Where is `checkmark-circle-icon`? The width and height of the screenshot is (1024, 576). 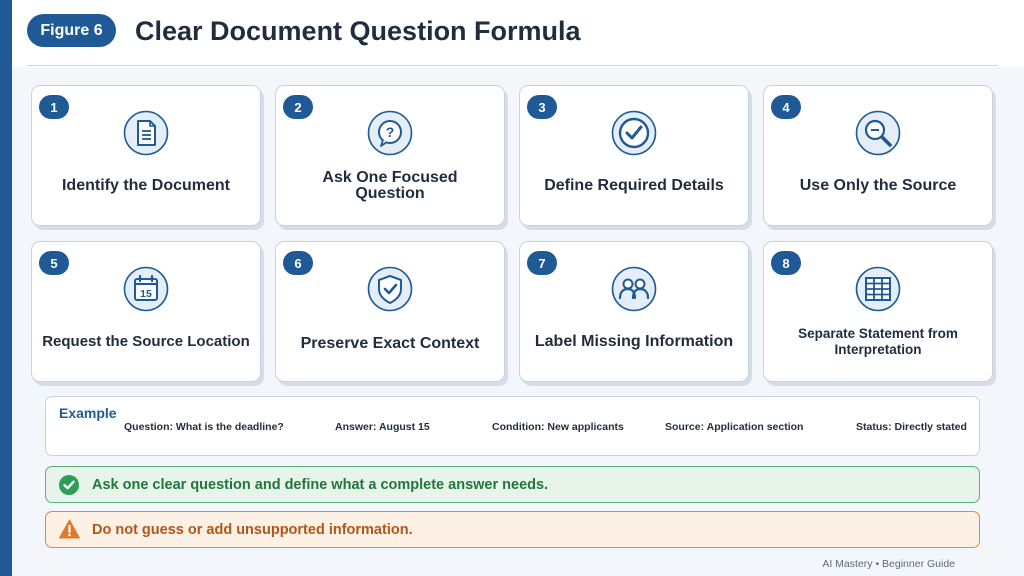 checkmark-circle-icon is located at coordinates (634, 133).